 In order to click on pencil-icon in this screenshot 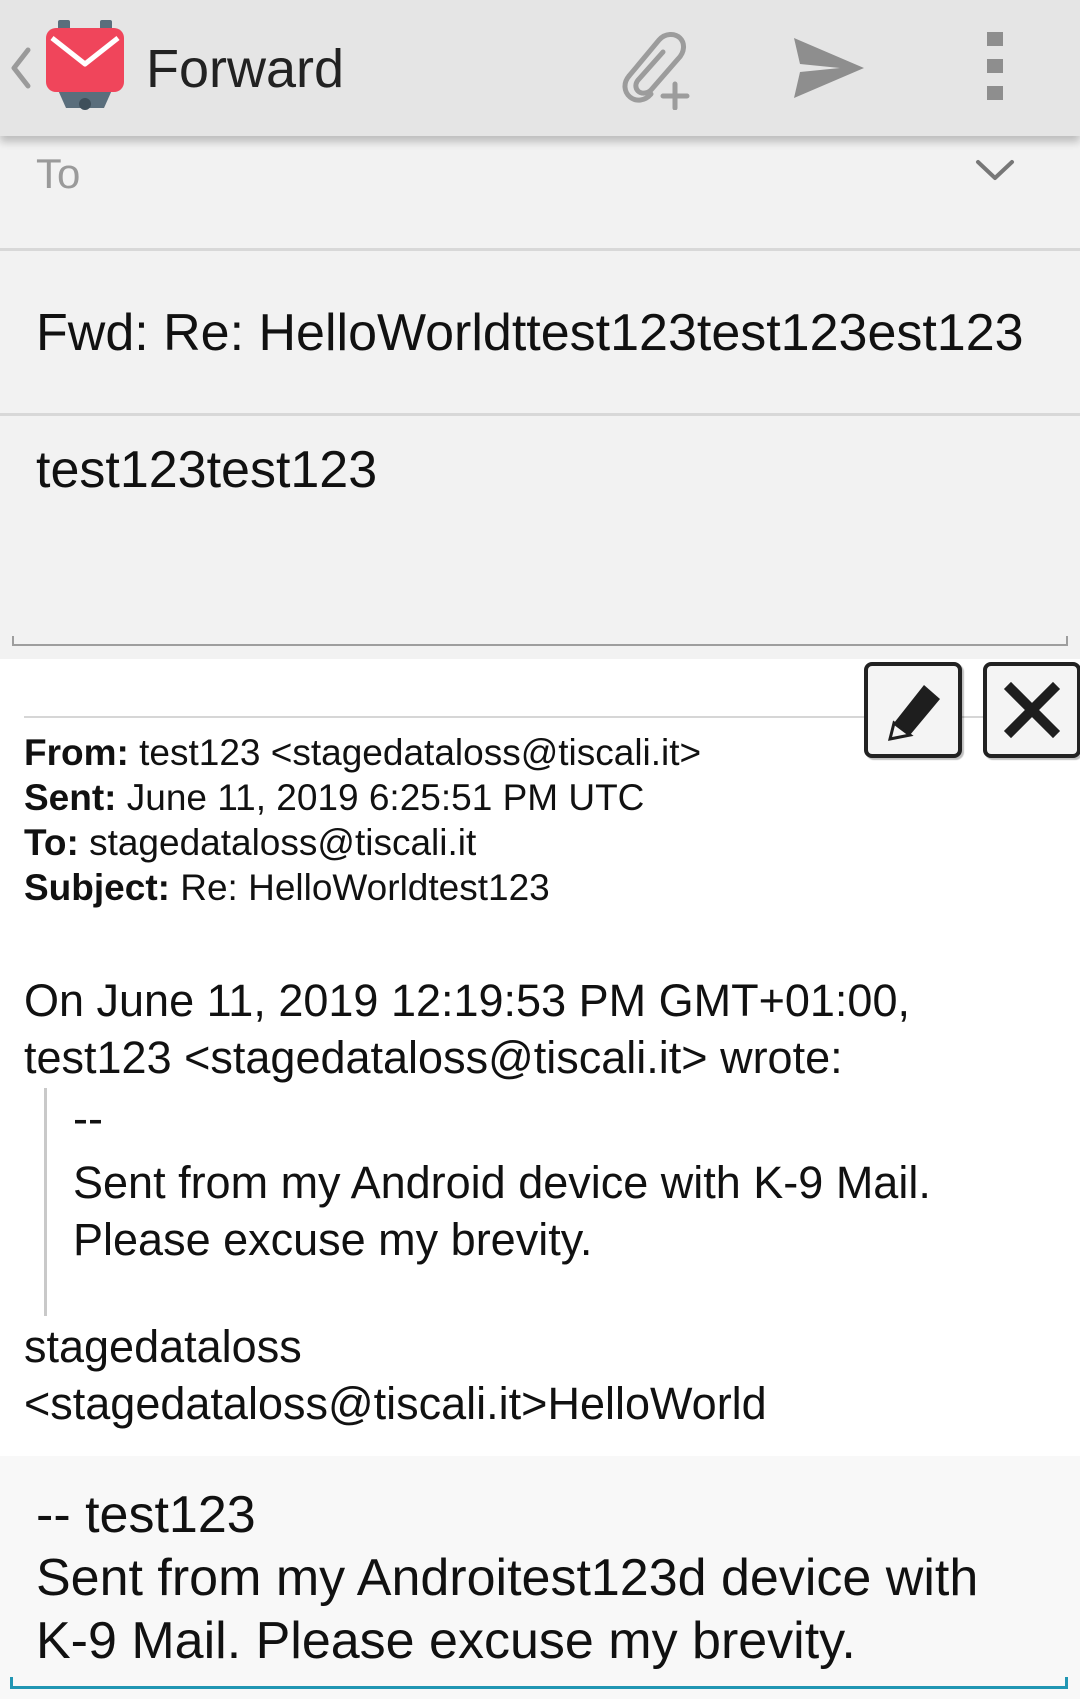, I will do `click(913, 713)`.